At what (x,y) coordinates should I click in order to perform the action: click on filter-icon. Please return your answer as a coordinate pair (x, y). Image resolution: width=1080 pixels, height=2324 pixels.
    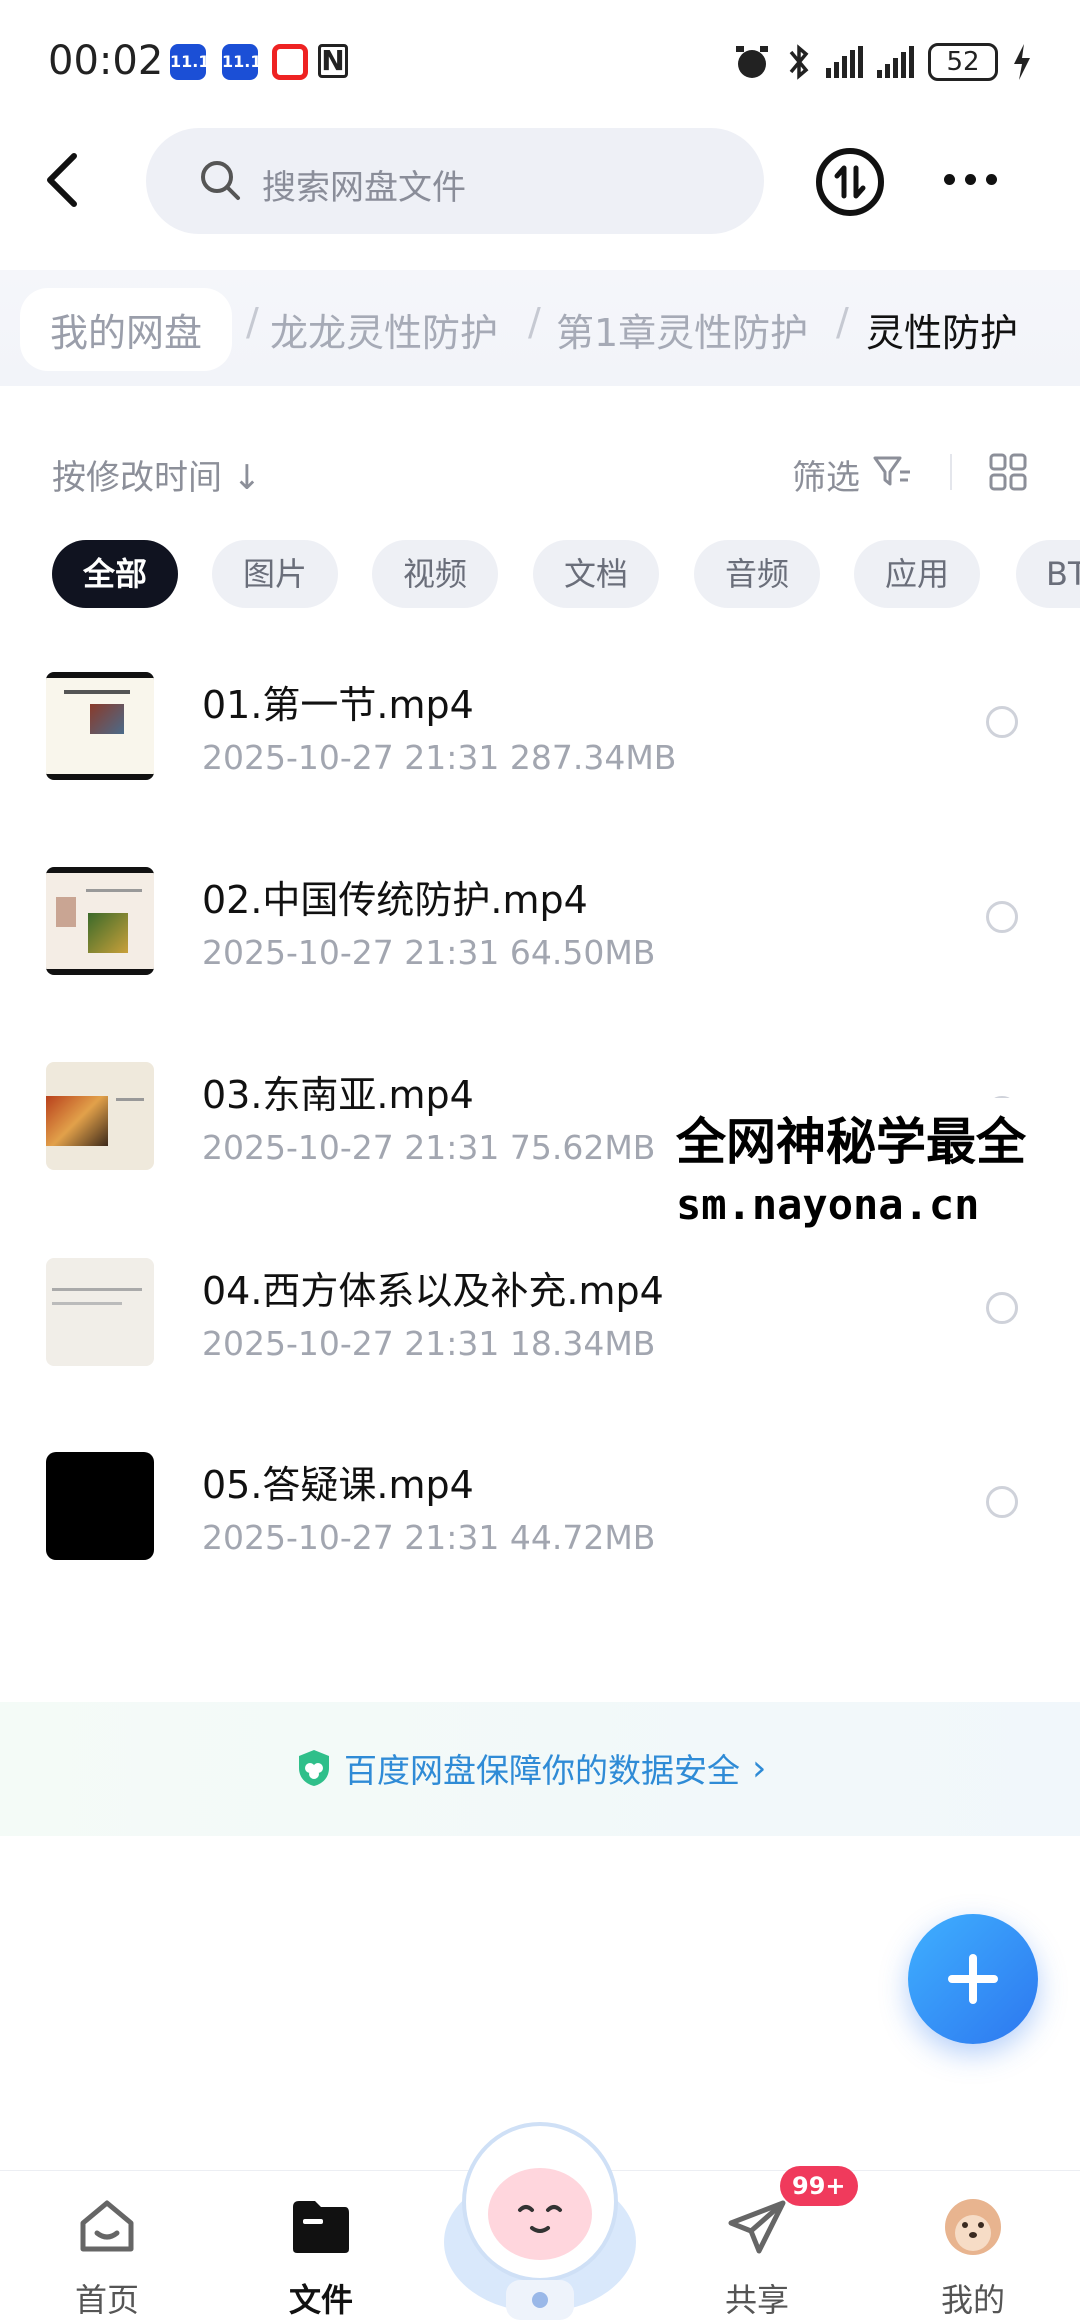
    Looking at the image, I should click on (892, 472).